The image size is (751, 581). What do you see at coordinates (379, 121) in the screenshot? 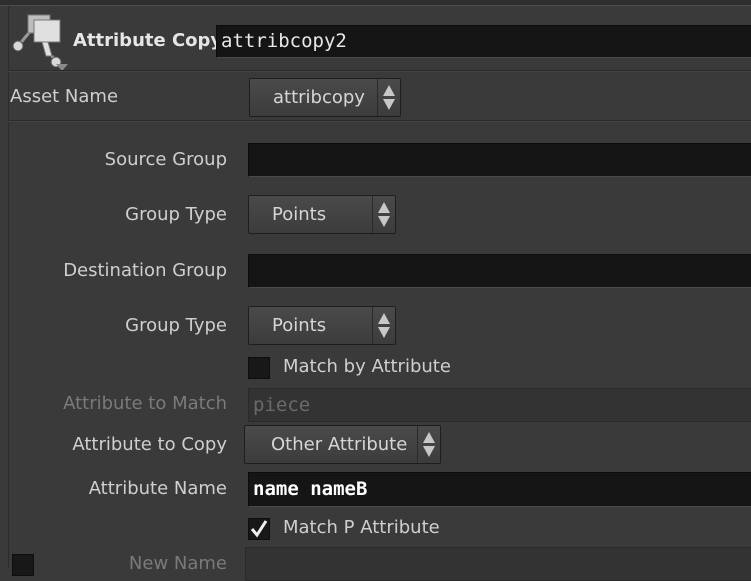
I see `asset-divider` at bounding box center [379, 121].